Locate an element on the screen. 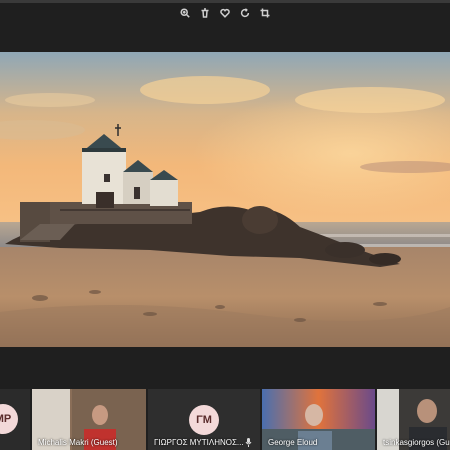 This screenshot has height=450, width=450. heart-icon is located at coordinates (225, 13).